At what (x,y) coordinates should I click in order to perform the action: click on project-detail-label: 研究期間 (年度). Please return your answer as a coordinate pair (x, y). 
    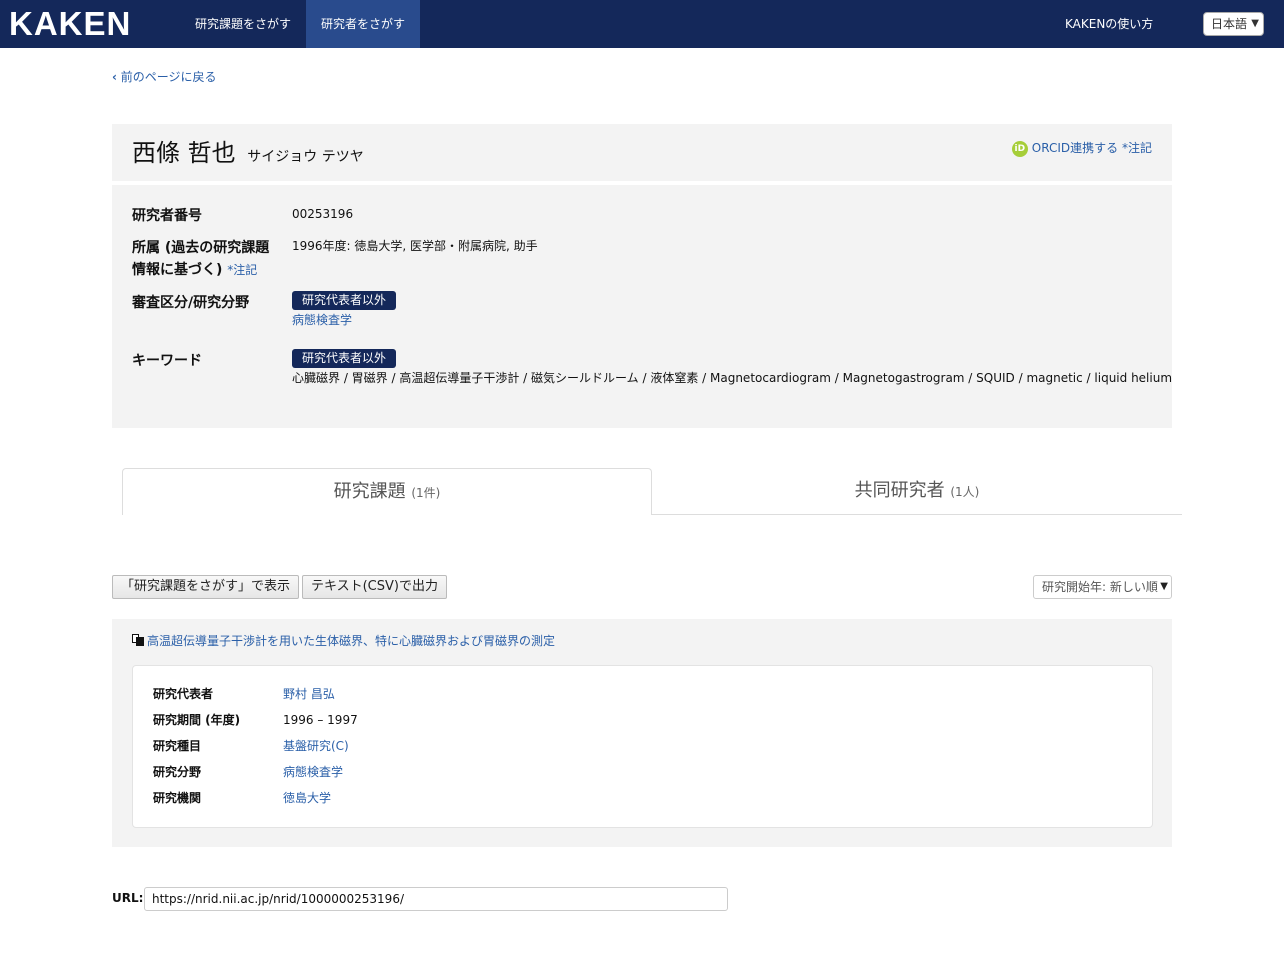
    Looking at the image, I should click on (197, 720).